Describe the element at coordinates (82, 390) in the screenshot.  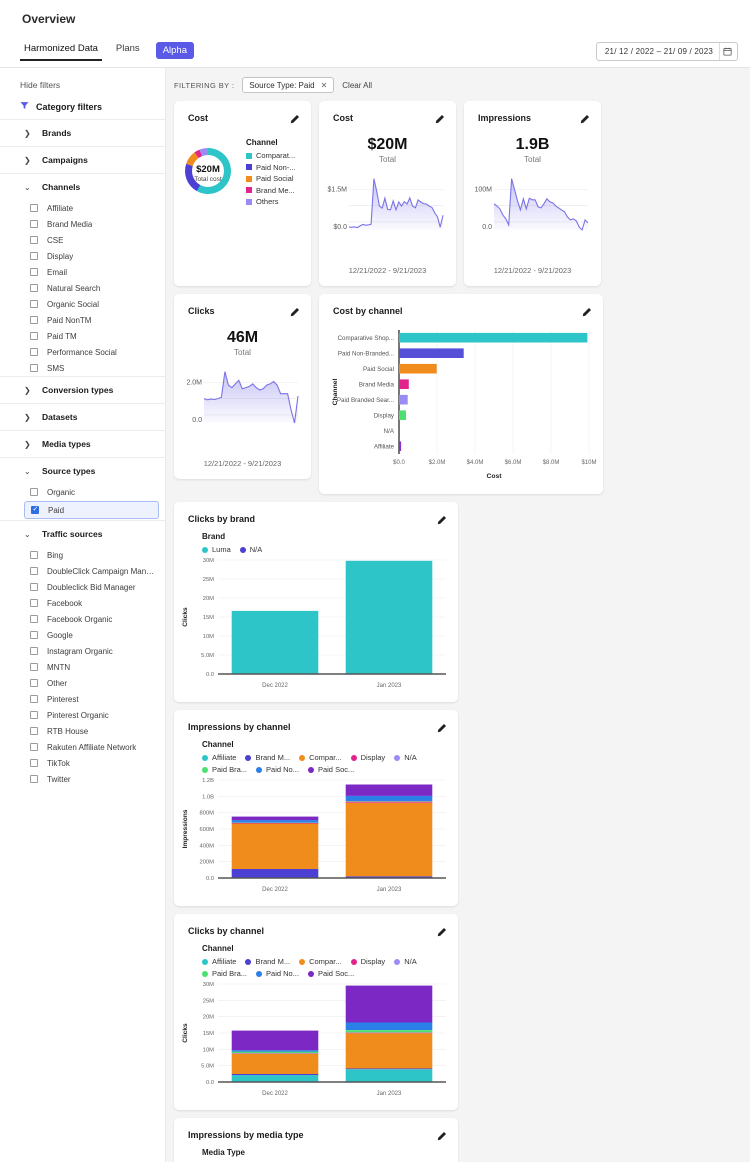
I see `filter-group-header: ❯ Conversion types` at that location.